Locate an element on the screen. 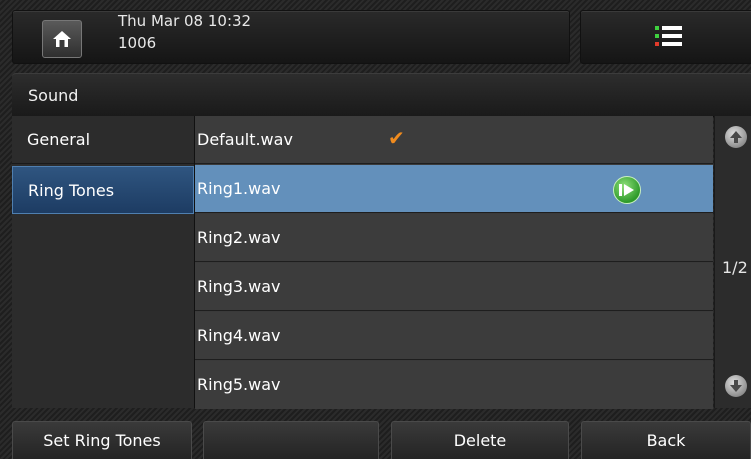 The image size is (751, 459). list-item: Default.wav ✔ is located at coordinates (454, 140).